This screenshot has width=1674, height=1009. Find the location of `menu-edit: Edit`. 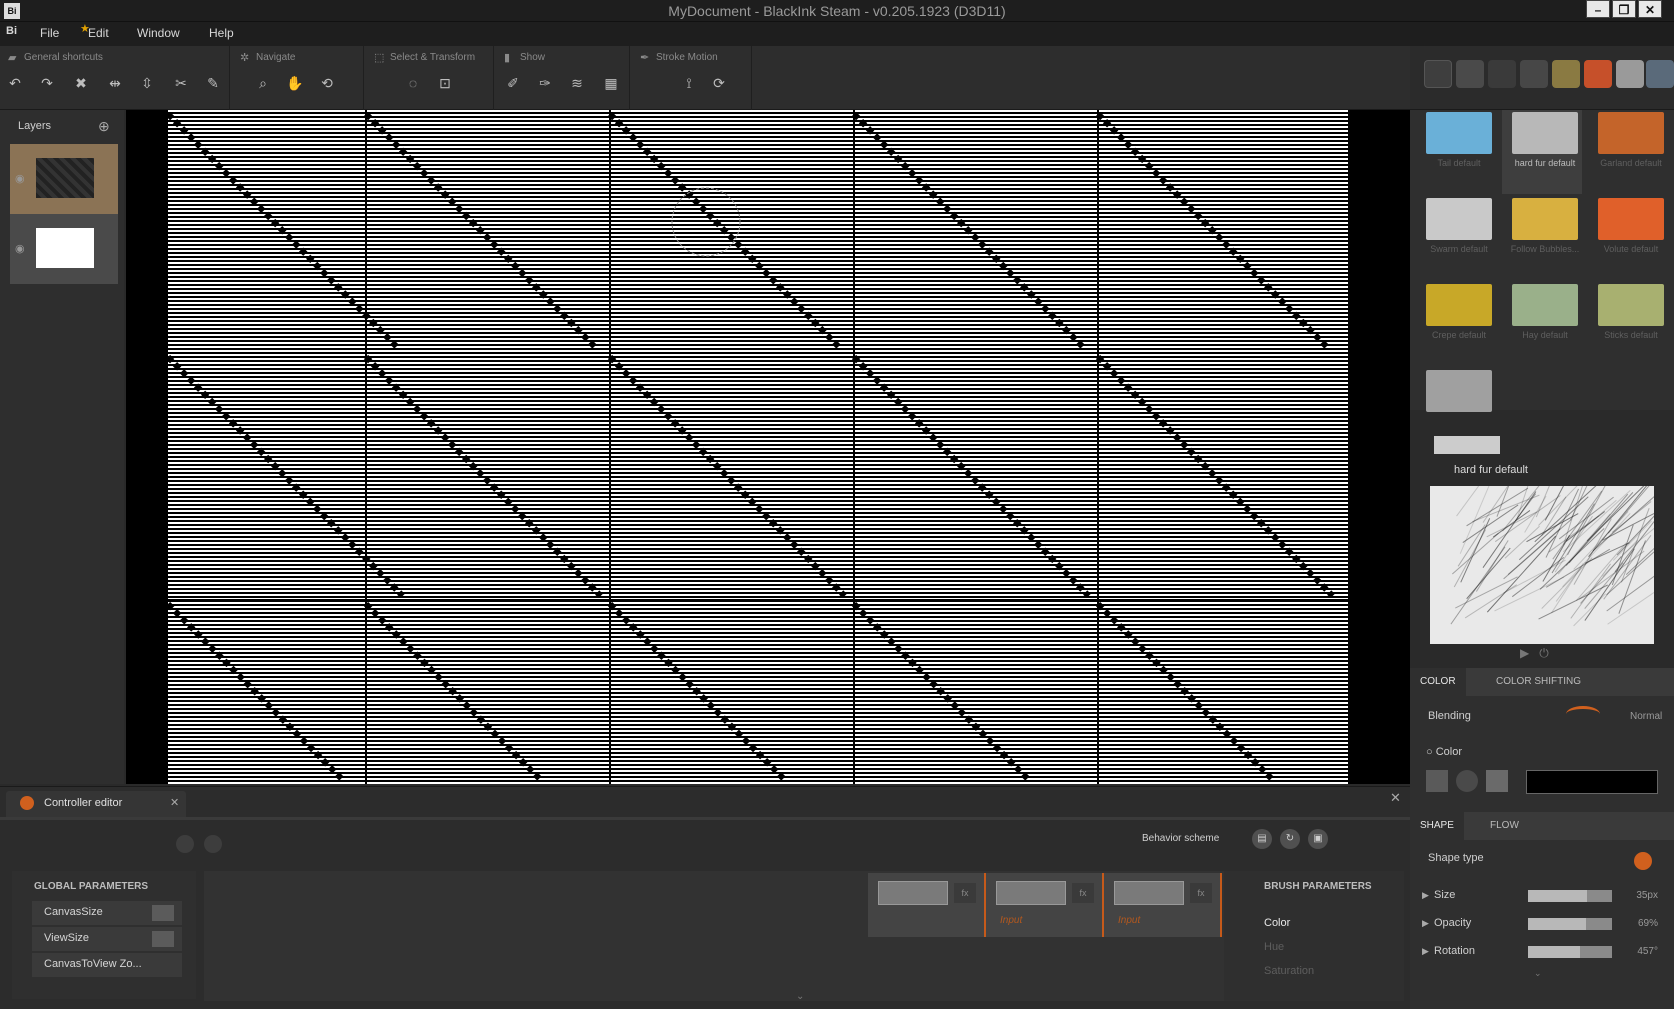

menu-edit: Edit is located at coordinates (98, 33).